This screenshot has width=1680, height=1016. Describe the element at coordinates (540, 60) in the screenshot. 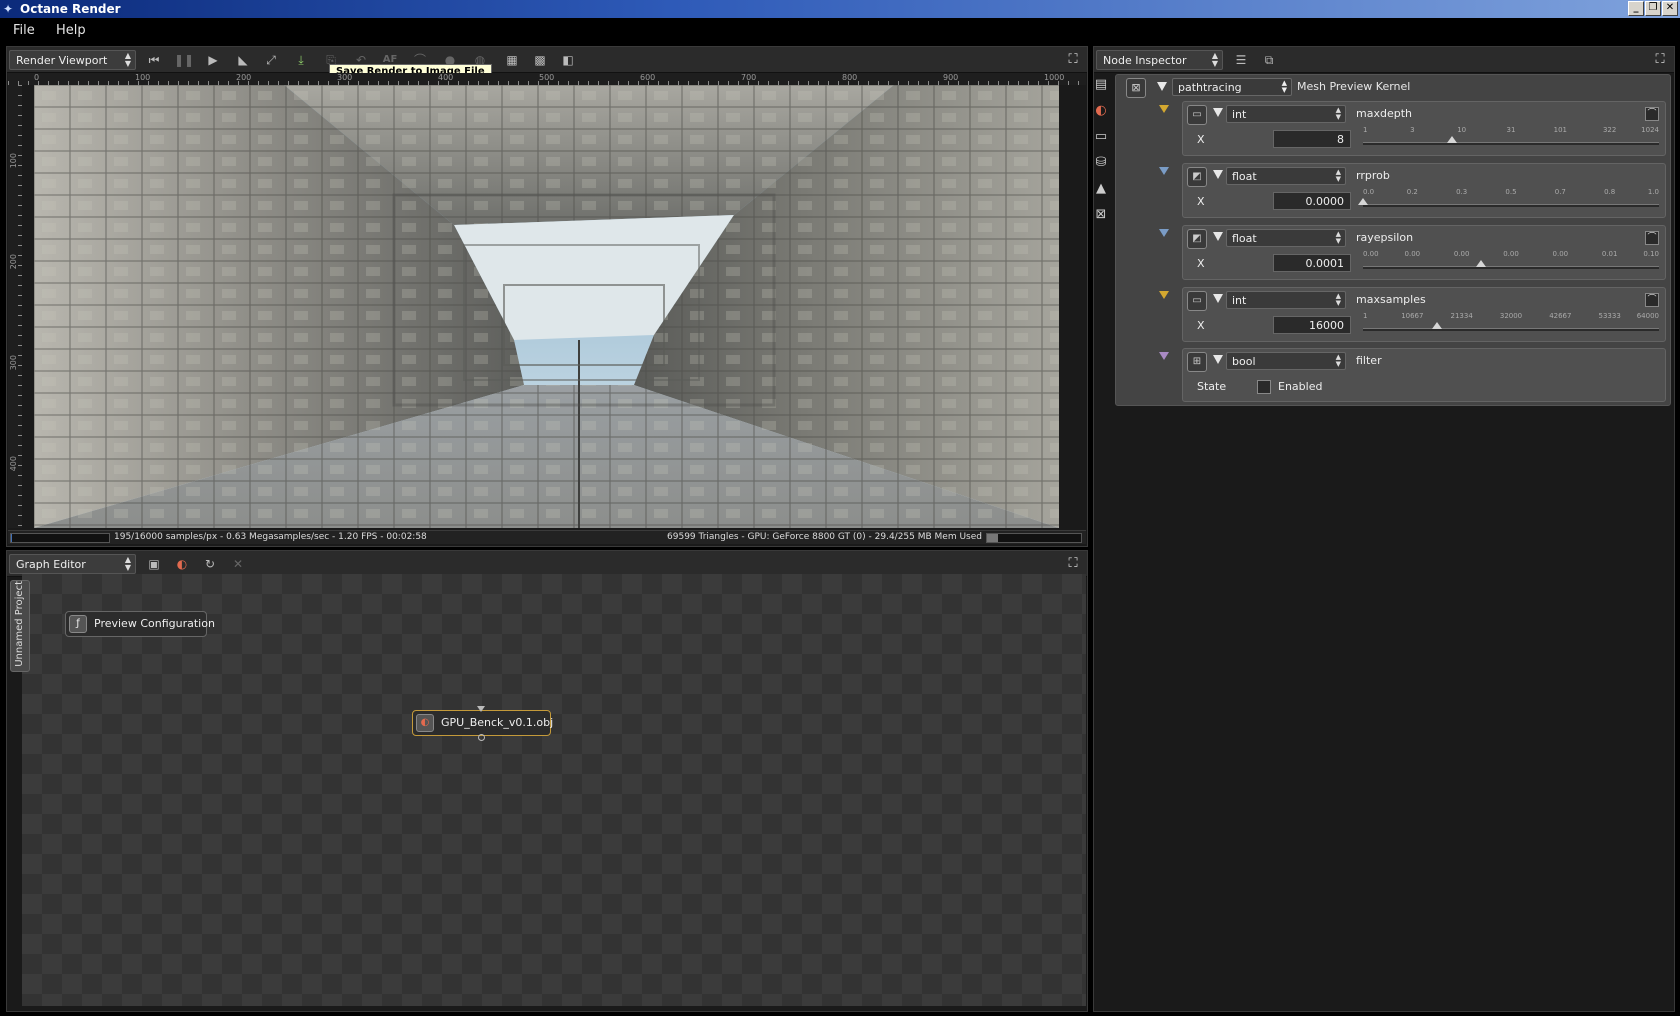

I see `checker-icon: ▩` at that location.